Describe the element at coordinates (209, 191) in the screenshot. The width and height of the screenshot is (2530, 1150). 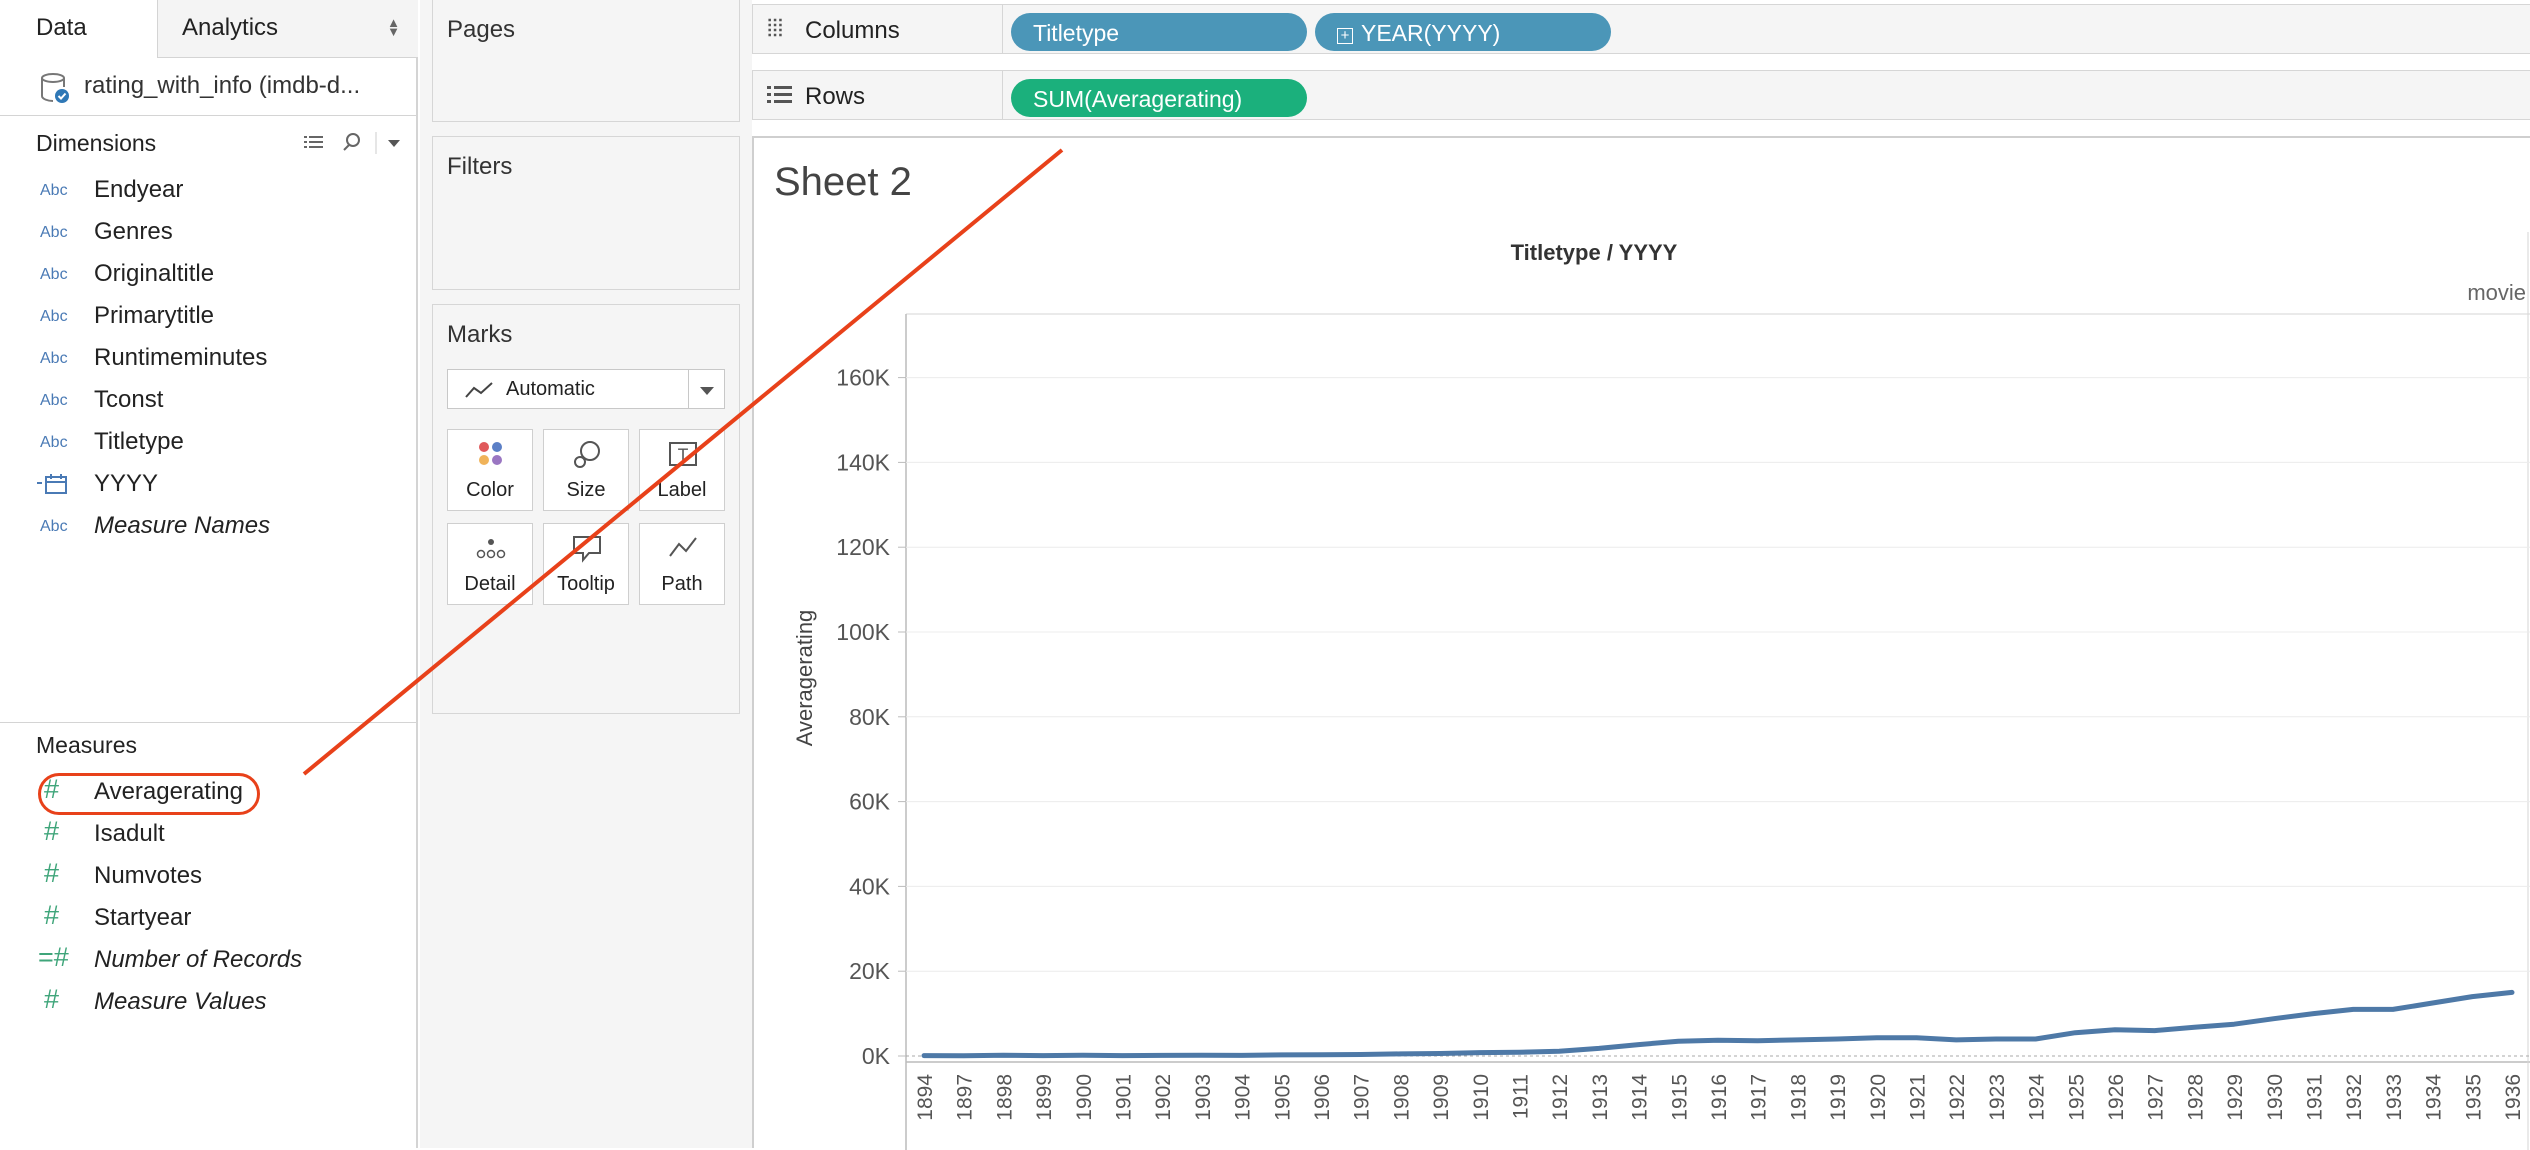
I see `field-endyear: Abc Endyear` at that location.